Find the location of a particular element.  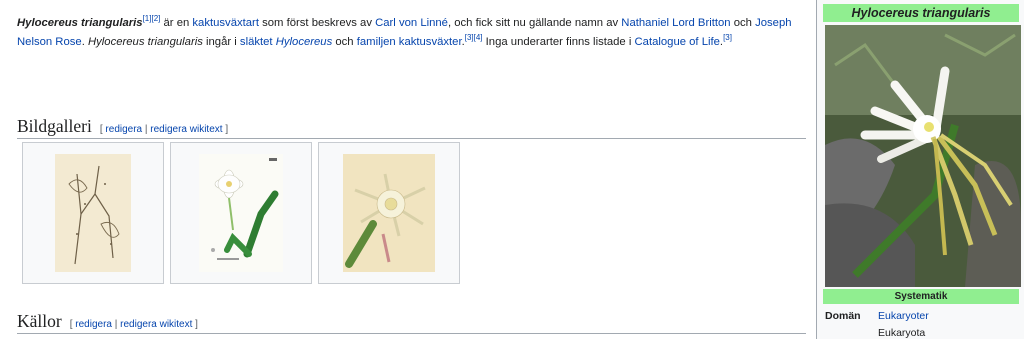

intro-text: är en is located at coordinates (176, 23).